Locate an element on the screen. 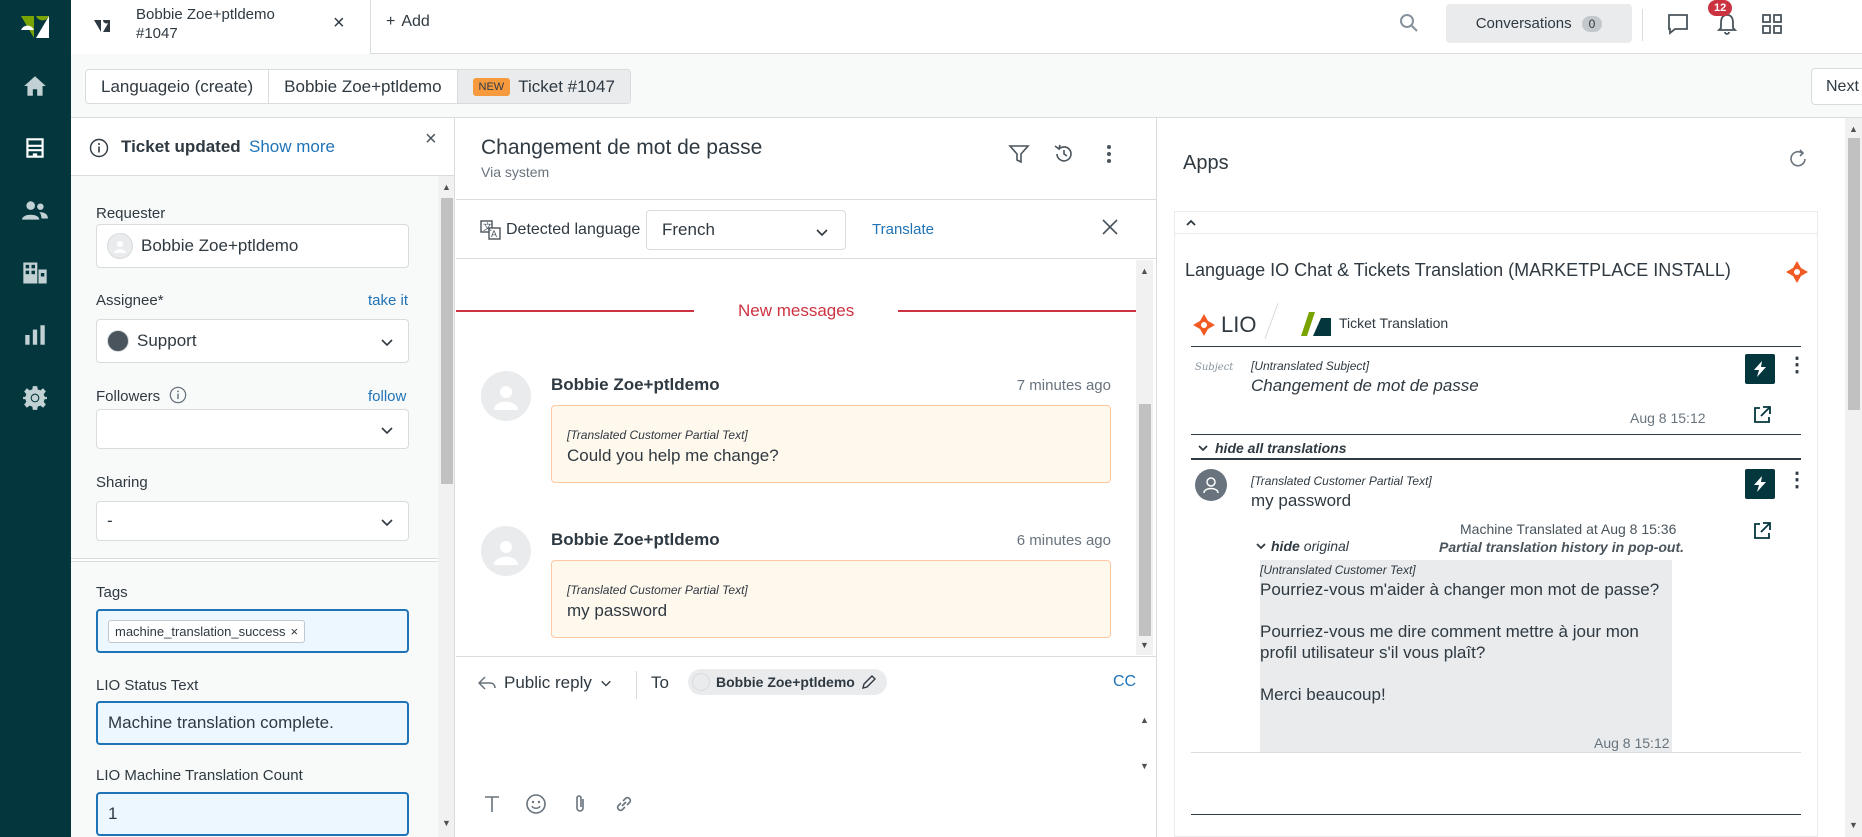 This screenshot has width=1862, height=837. take-it-link: take it is located at coordinates (388, 300).